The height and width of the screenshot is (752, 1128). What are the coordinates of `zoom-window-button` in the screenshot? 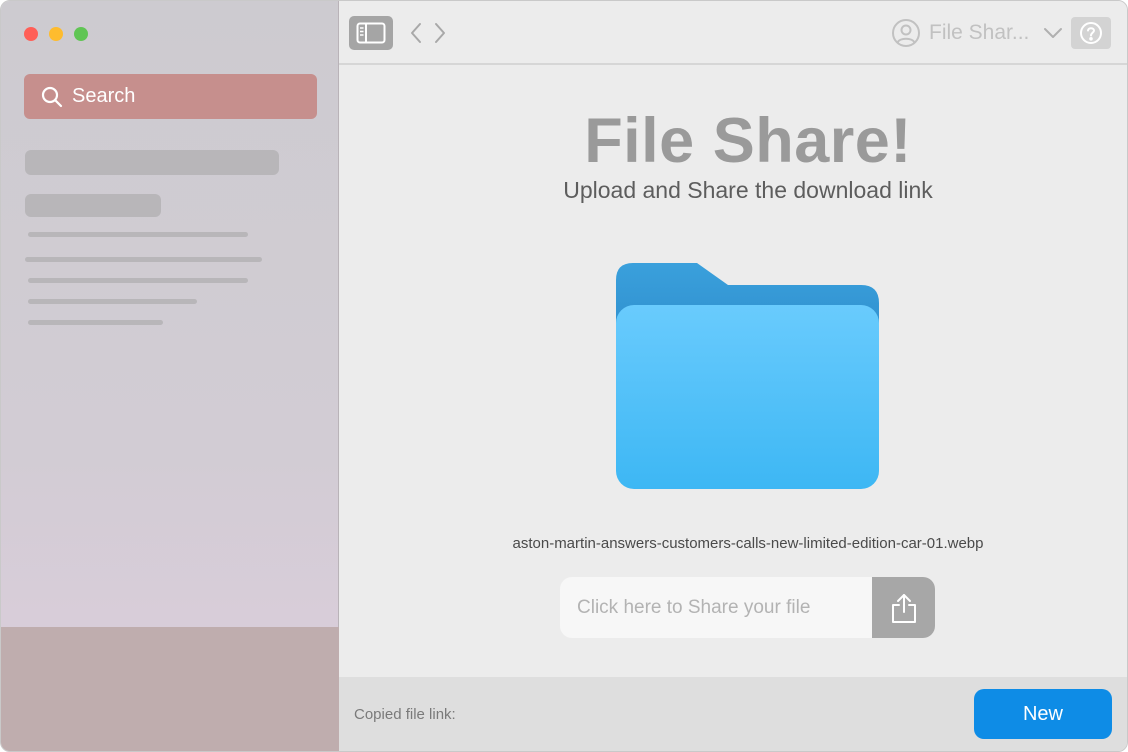 It's located at (81, 34).